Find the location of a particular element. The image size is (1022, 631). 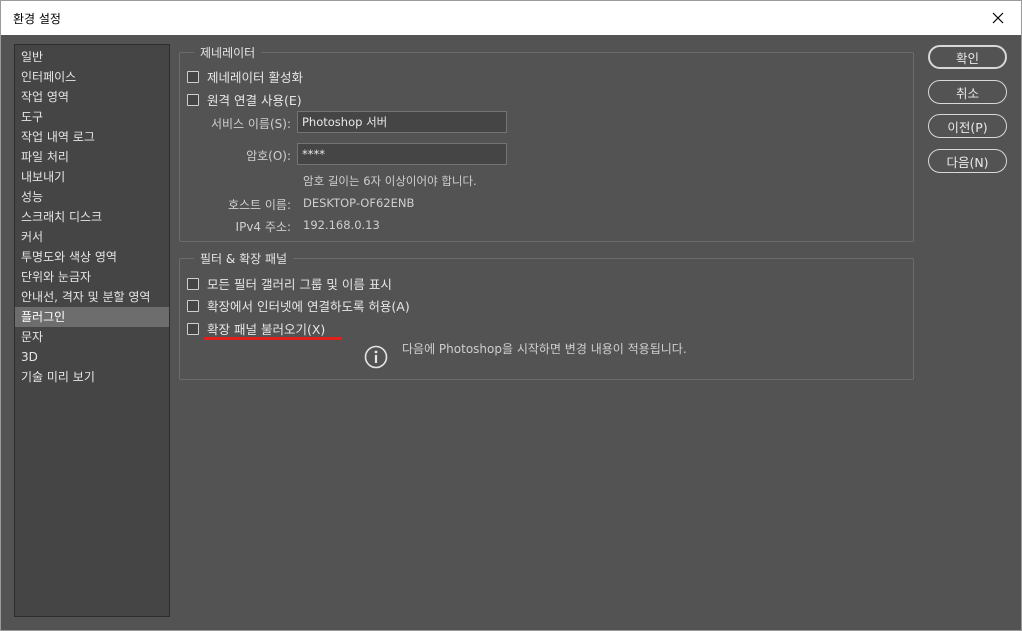

password-label: 암호(O): is located at coordinates (268, 156).